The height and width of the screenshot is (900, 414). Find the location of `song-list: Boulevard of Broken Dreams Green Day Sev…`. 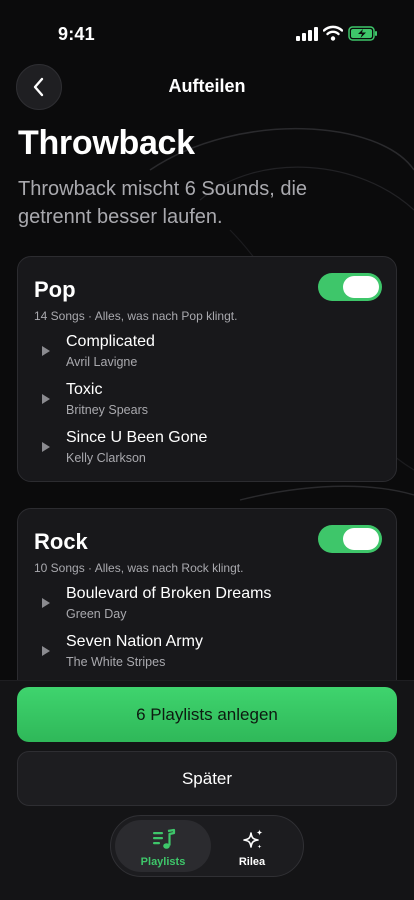

song-list: Boulevard of Broken Dreams Green Day Sev… is located at coordinates (207, 631).